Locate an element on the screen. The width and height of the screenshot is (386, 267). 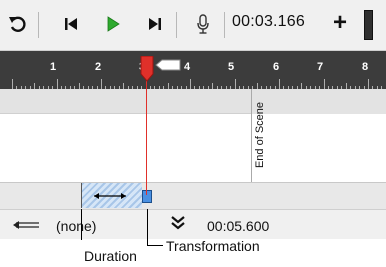
easing-arrow-icon is located at coordinates (26, 225).